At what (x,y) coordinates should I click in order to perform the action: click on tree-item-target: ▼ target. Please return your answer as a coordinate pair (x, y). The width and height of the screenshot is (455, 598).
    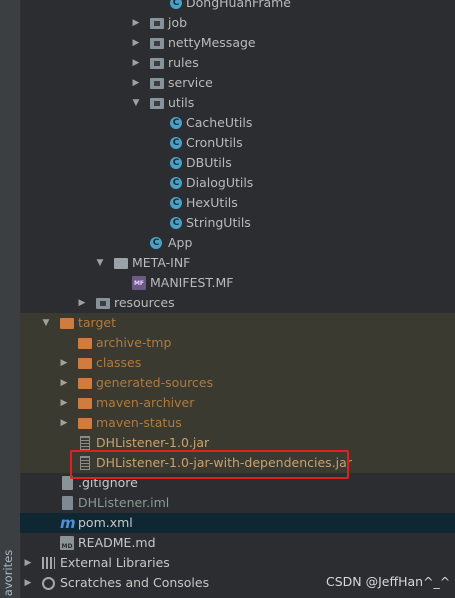
    Looking at the image, I should click on (237, 323).